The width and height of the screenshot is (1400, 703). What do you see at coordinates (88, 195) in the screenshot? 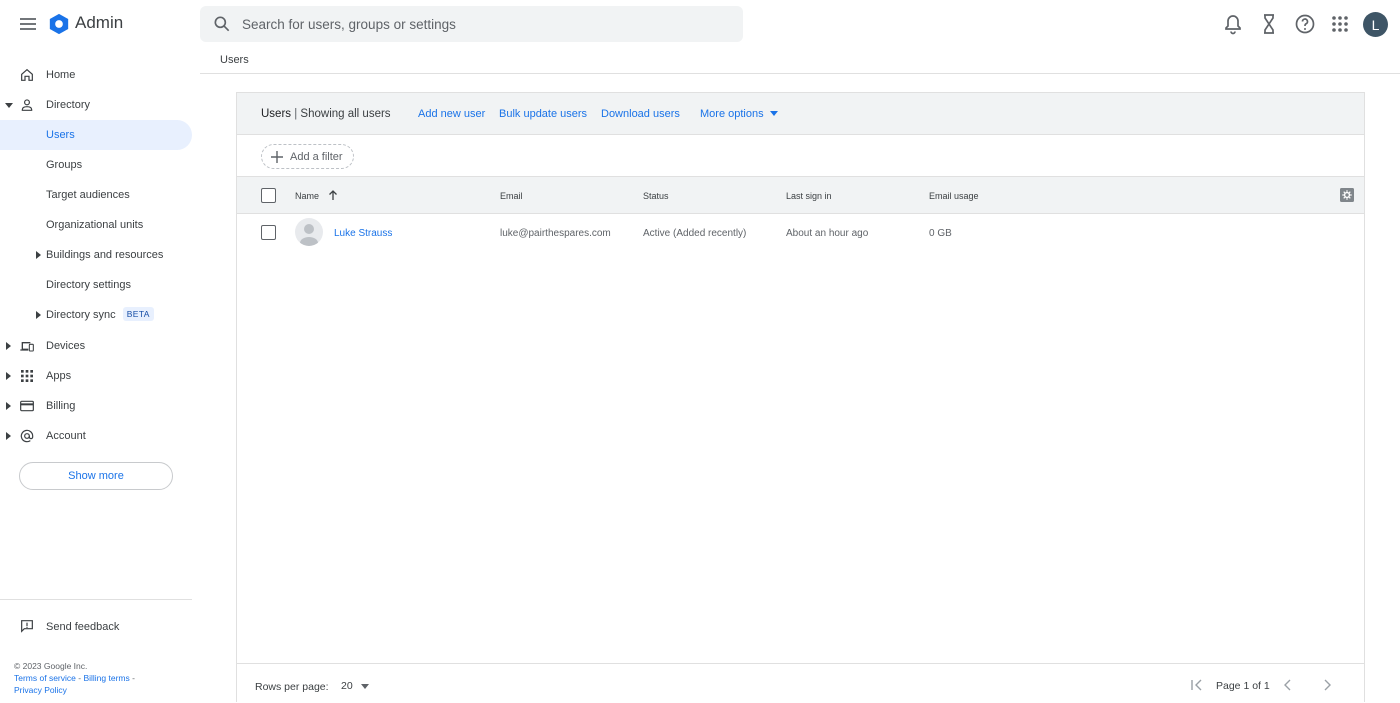
I see `sidebar-item-label: Target audiences` at bounding box center [88, 195].